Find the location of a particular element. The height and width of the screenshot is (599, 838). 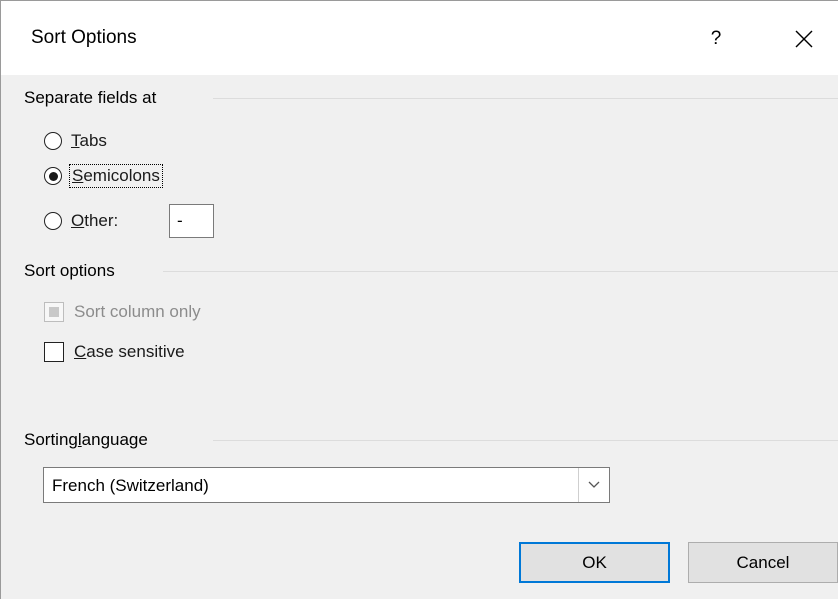

radio-other-circle is located at coordinates (53, 221).